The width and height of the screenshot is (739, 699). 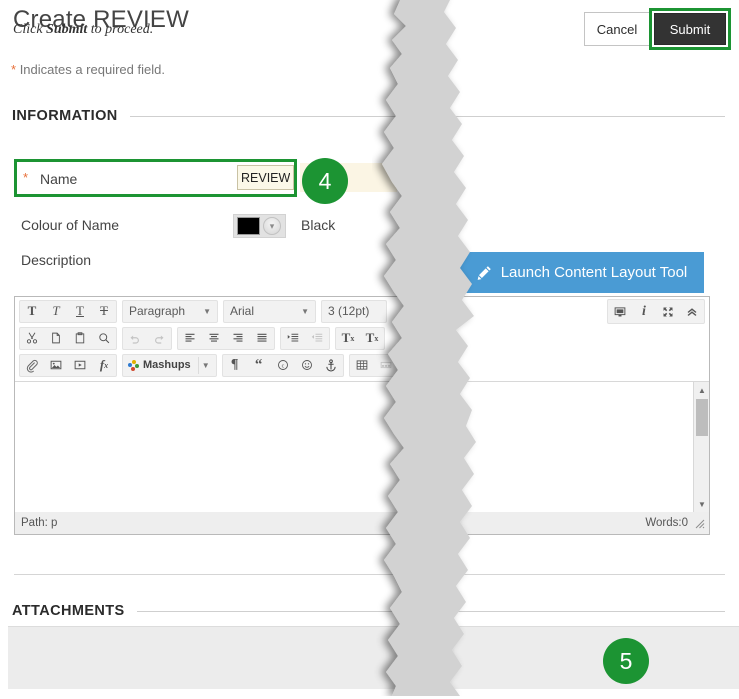 I want to click on editor-toolbar-row-2: Tx Tx, so click(x=362, y=337).